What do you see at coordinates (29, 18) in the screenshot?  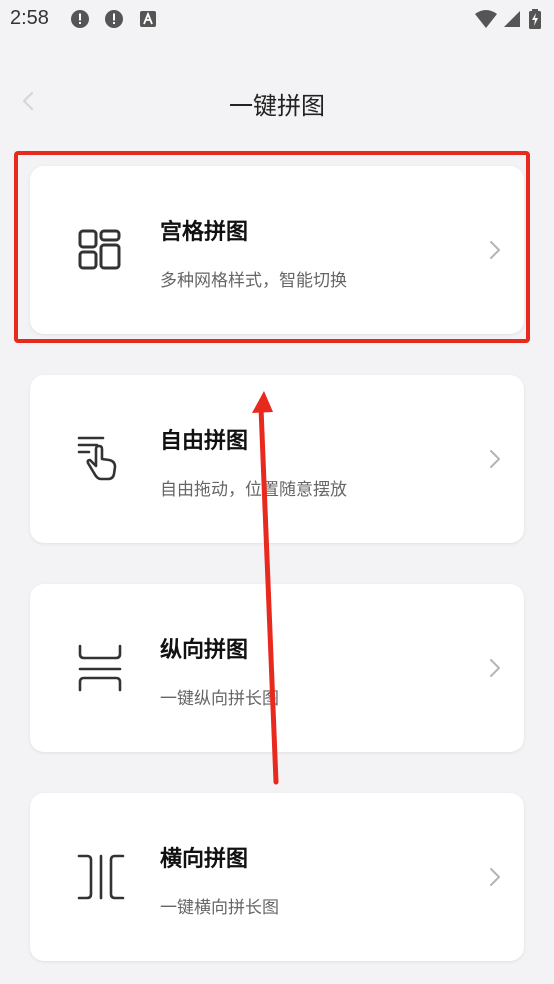 I see `status-time: 2:58` at bounding box center [29, 18].